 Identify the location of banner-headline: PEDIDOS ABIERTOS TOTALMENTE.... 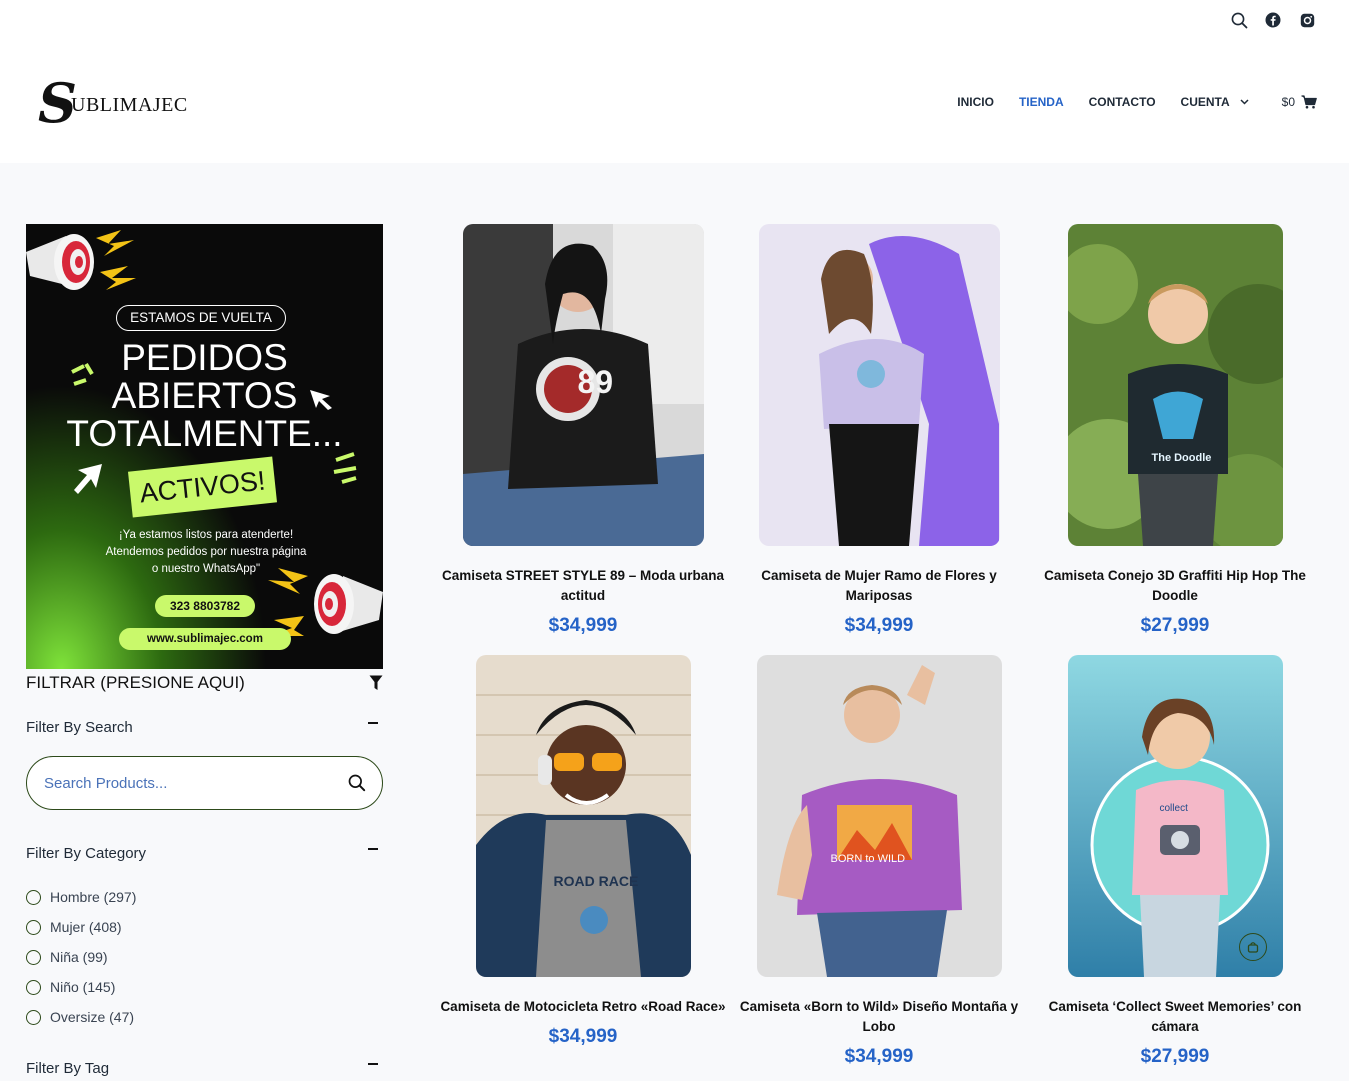
(204, 396).